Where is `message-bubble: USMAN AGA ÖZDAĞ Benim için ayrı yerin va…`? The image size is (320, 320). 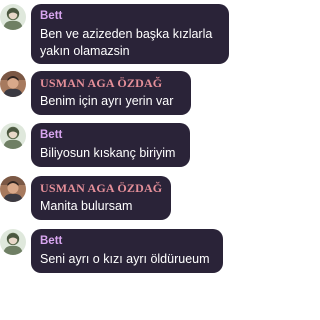
message-bubble: USMAN AGA ÖZDAĞ Benim için ayrı yerin va… is located at coordinates (111, 93).